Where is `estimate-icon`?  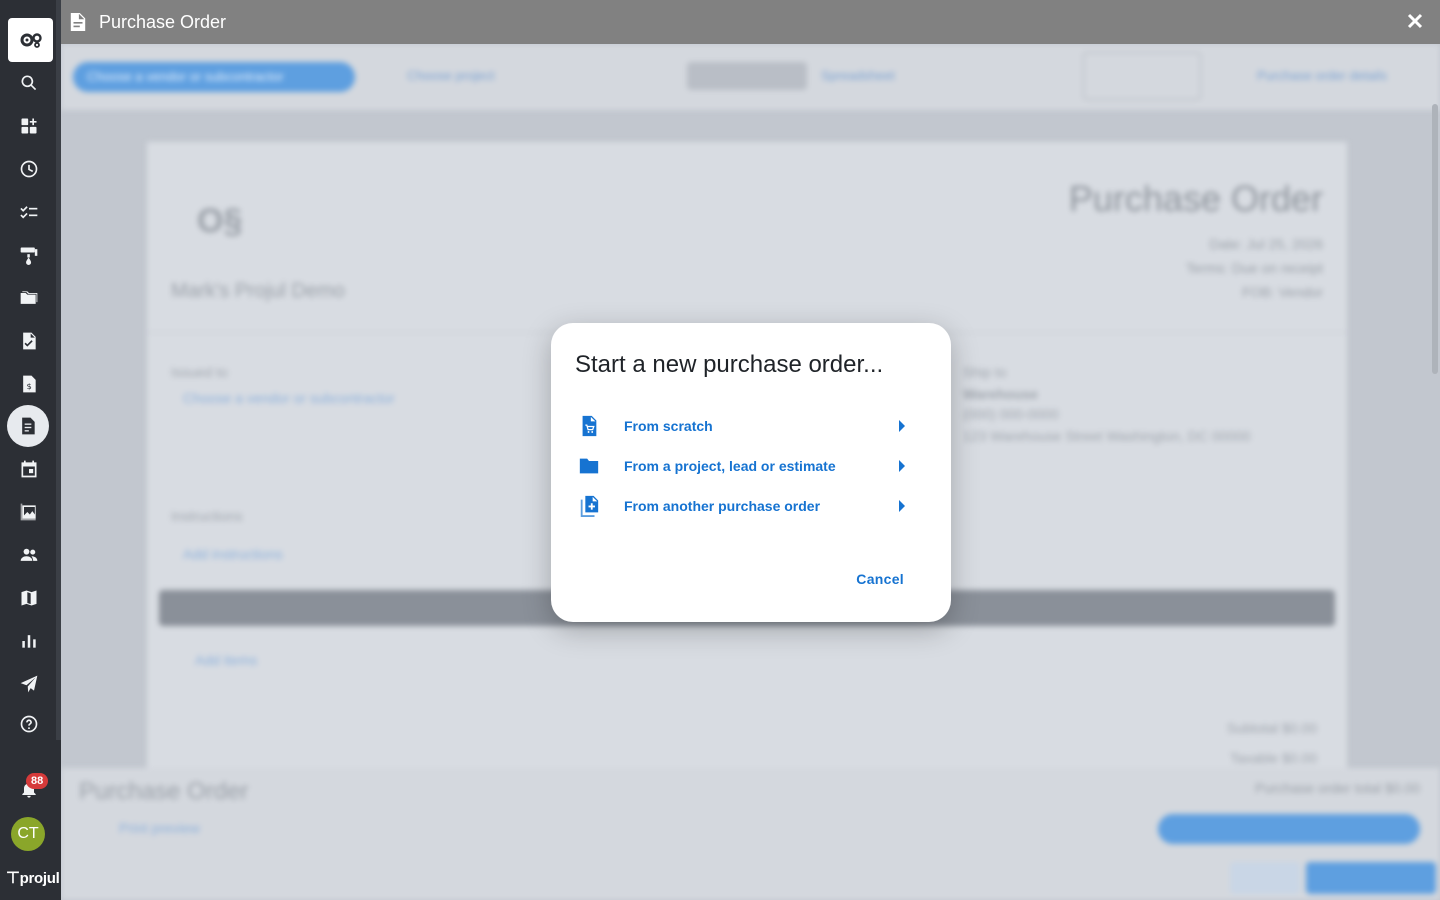 estimate-icon is located at coordinates (29, 341).